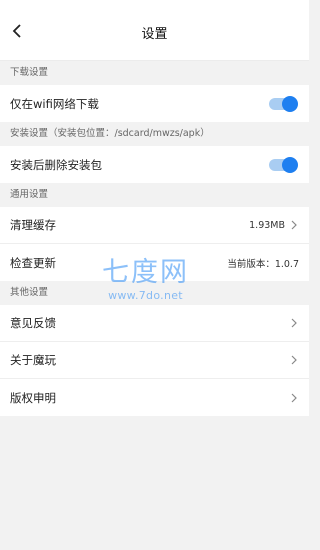 The width and height of the screenshot is (320, 550). What do you see at coordinates (56, 164) in the screenshot?
I see `delete-after-install-label: 安装后删除安装包` at bounding box center [56, 164].